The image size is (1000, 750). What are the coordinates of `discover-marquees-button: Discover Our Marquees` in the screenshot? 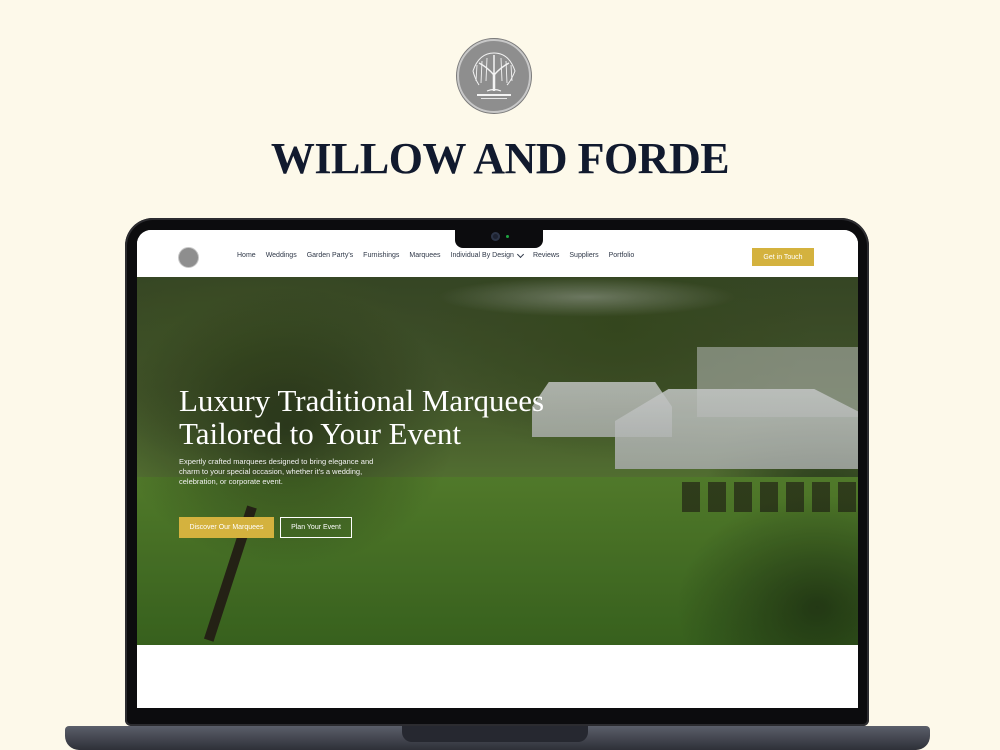 It's located at (226, 527).